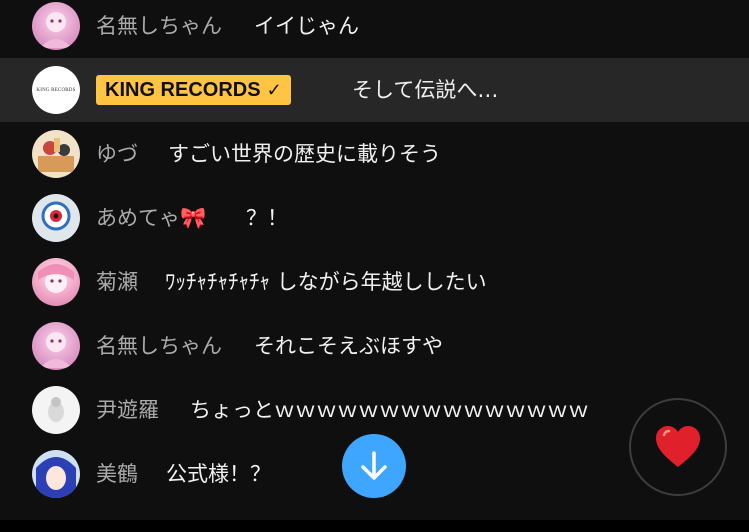 The image size is (749, 532). What do you see at coordinates (348, 346) in the screenshot?
I see `message-text: それこそえぶほすや` at bounding box center [348, 346].